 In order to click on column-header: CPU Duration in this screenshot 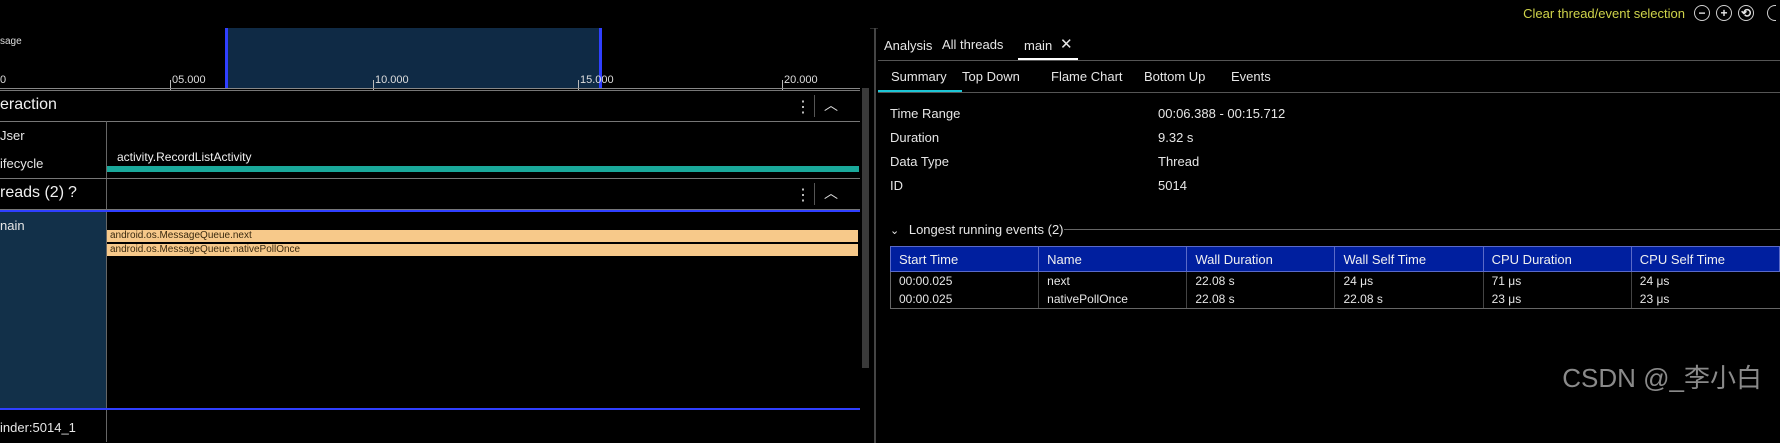, I will do `click(1557, 259)`.